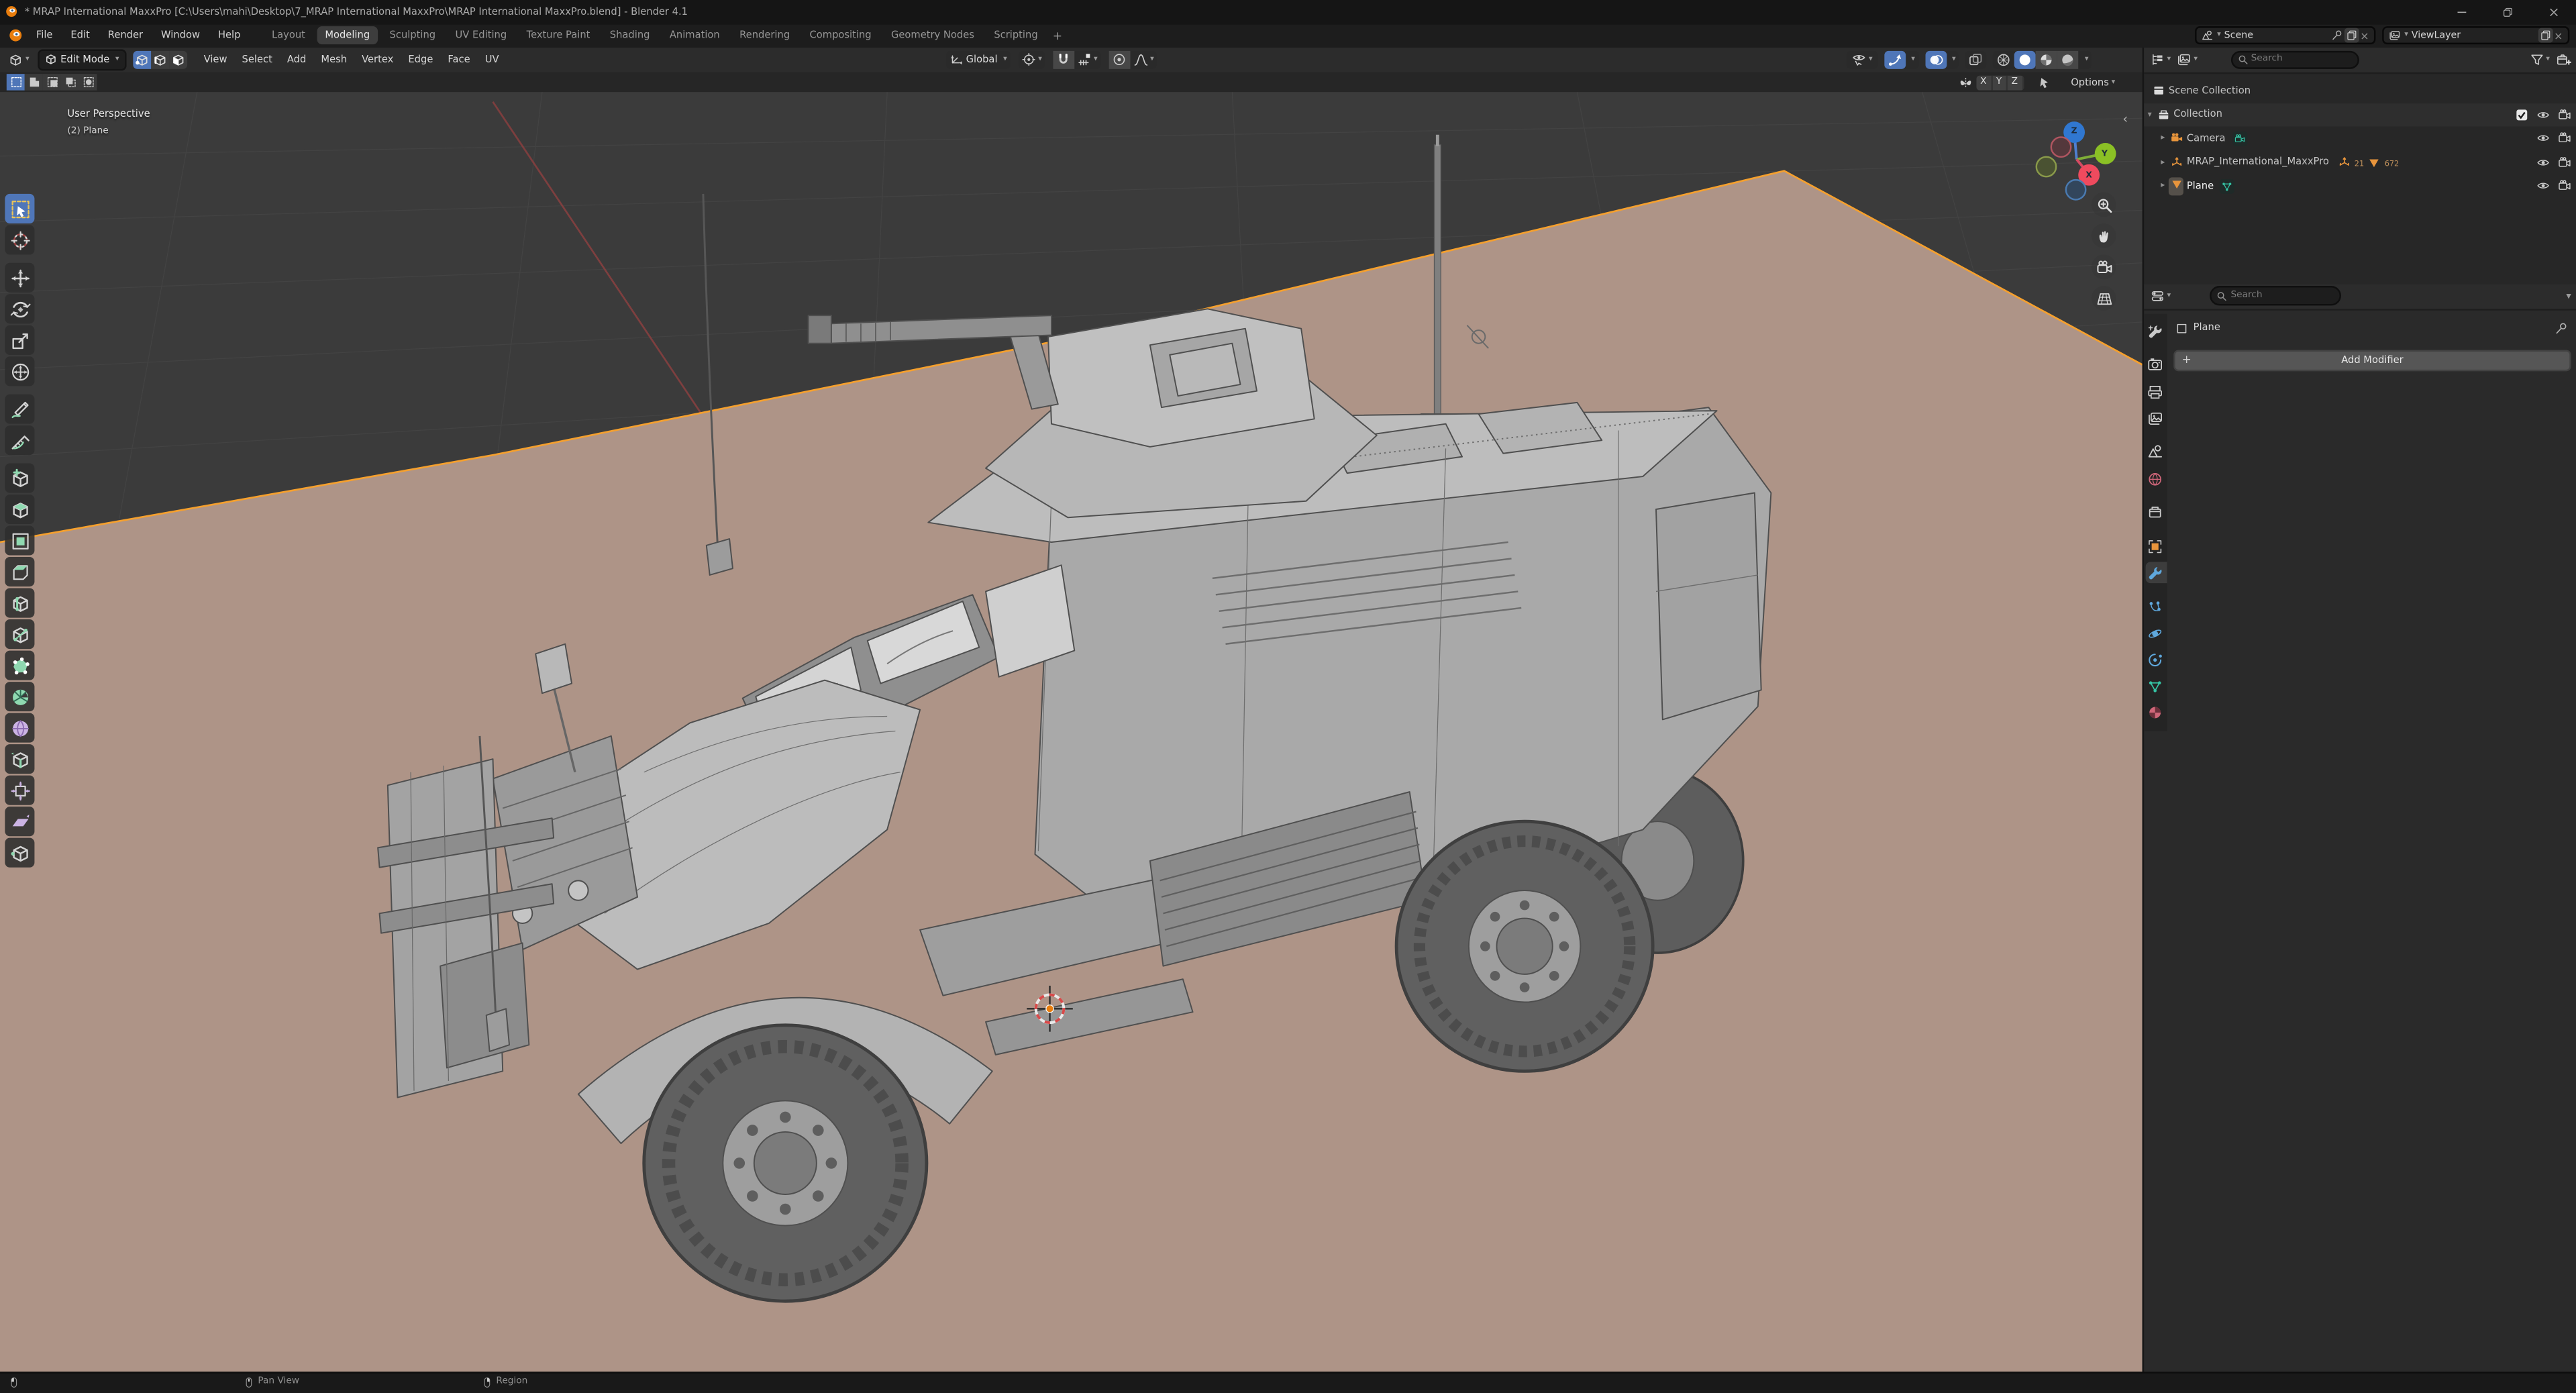  What do you see at coordinates (2103, 235) in the screenshot?
I see `pan-view-button` at bounding box center [2103, 235].